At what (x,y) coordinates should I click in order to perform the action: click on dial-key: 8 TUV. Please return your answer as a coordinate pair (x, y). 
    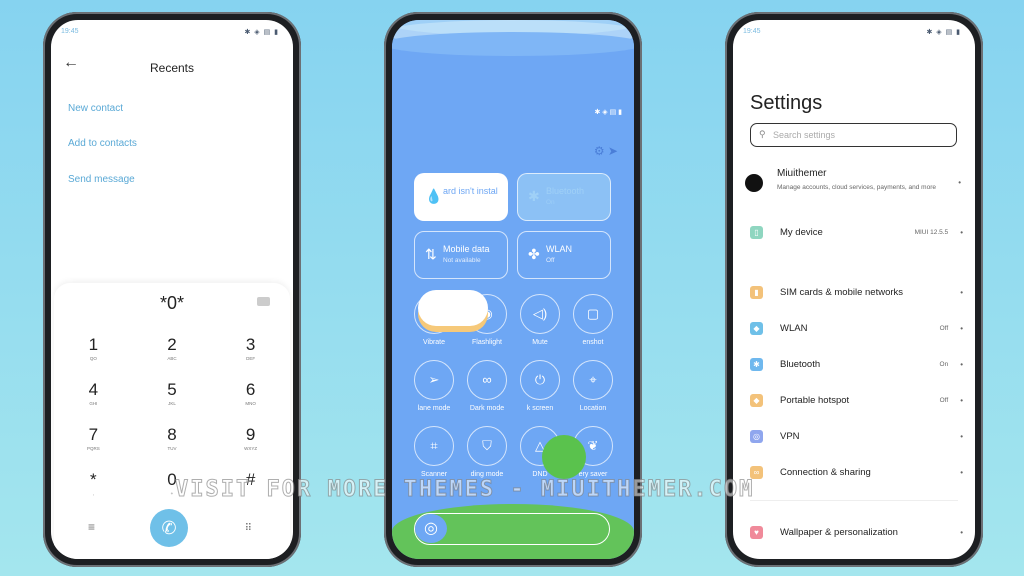
    Looking at the image, I should click on (172, 442).